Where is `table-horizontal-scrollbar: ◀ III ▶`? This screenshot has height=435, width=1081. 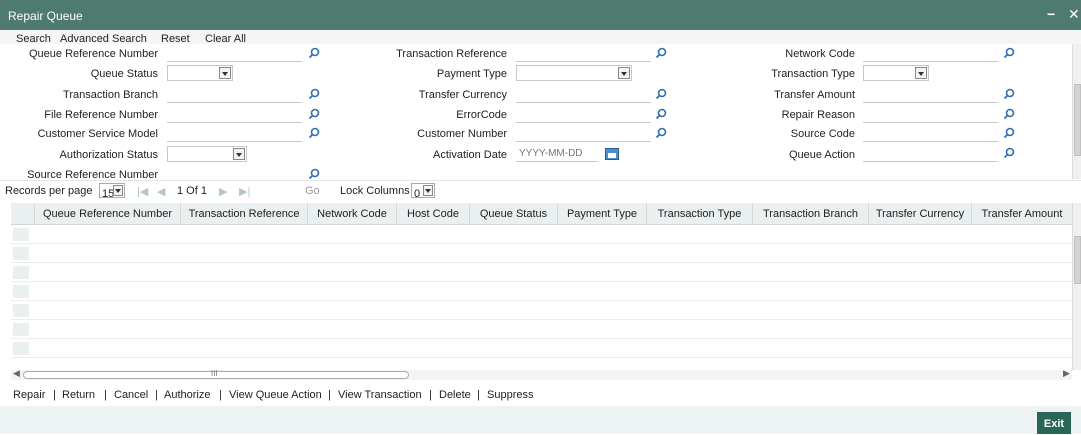 table-horizontal-scrollbar: ◀ III ▶ is located at coordinates (541, 374).